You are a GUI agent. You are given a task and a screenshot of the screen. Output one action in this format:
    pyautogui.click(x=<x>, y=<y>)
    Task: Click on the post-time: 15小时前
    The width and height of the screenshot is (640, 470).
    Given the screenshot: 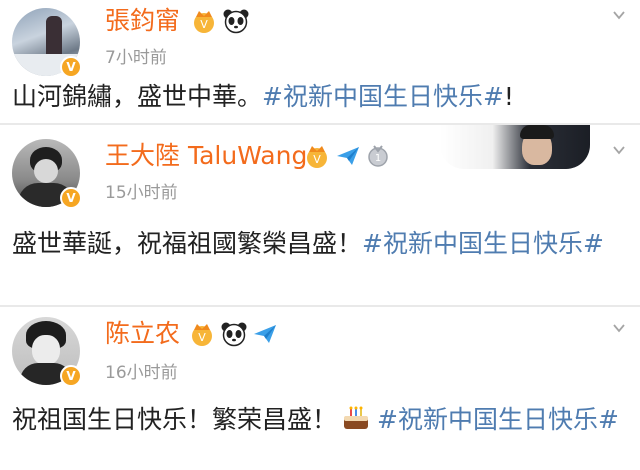 What is the action you would take?
    pyautogui.click(x=141, y=193)
    